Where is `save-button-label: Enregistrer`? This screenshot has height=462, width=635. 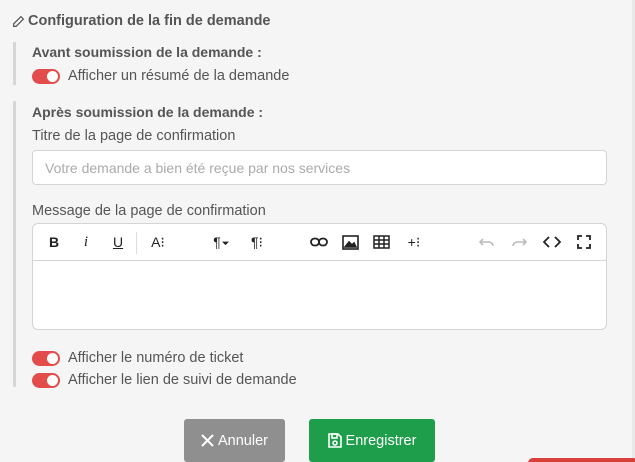 save-button-label: Enregistrer is located at coordinates (381, 440).